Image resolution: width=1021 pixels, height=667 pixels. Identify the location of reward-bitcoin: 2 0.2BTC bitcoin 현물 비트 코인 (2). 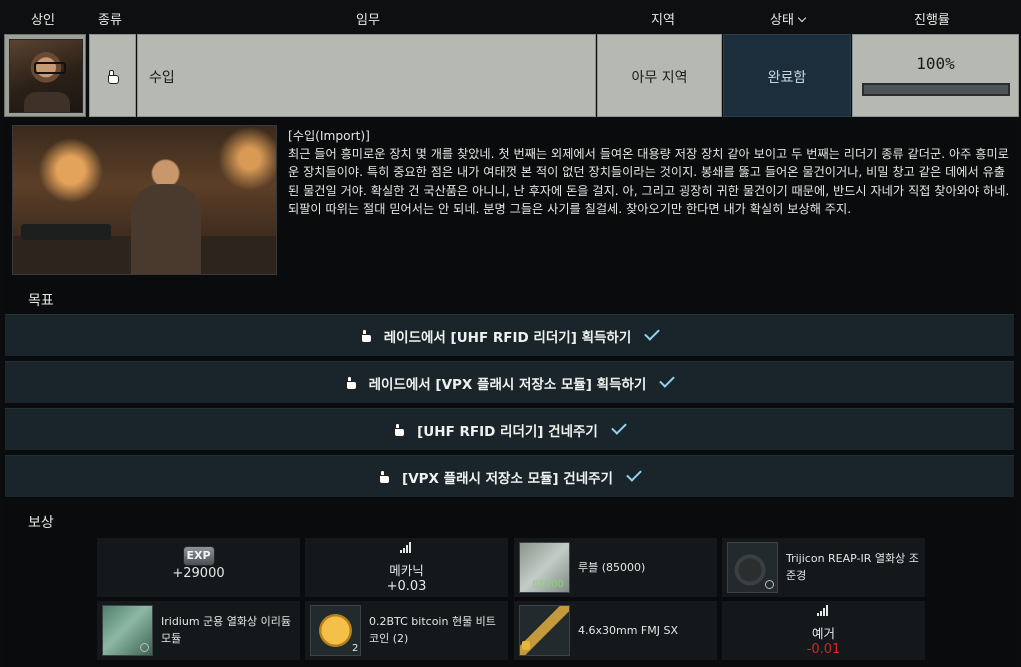
(406, 630).